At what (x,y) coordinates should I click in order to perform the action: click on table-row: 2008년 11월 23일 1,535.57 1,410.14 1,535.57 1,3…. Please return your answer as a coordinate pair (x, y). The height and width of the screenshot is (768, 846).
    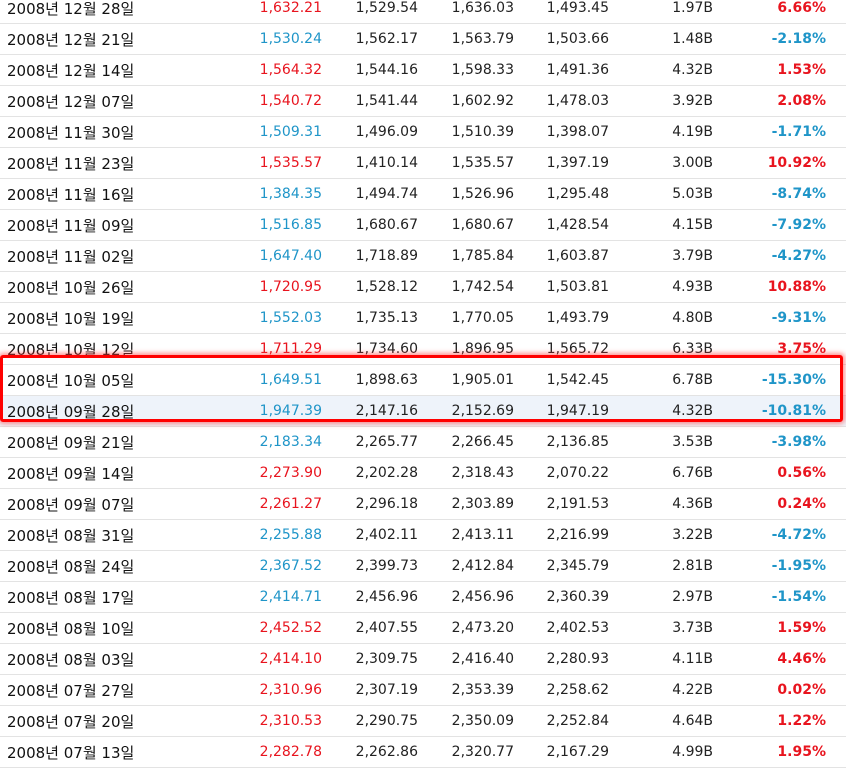
    Looking at the image, I should click on (423, 163).